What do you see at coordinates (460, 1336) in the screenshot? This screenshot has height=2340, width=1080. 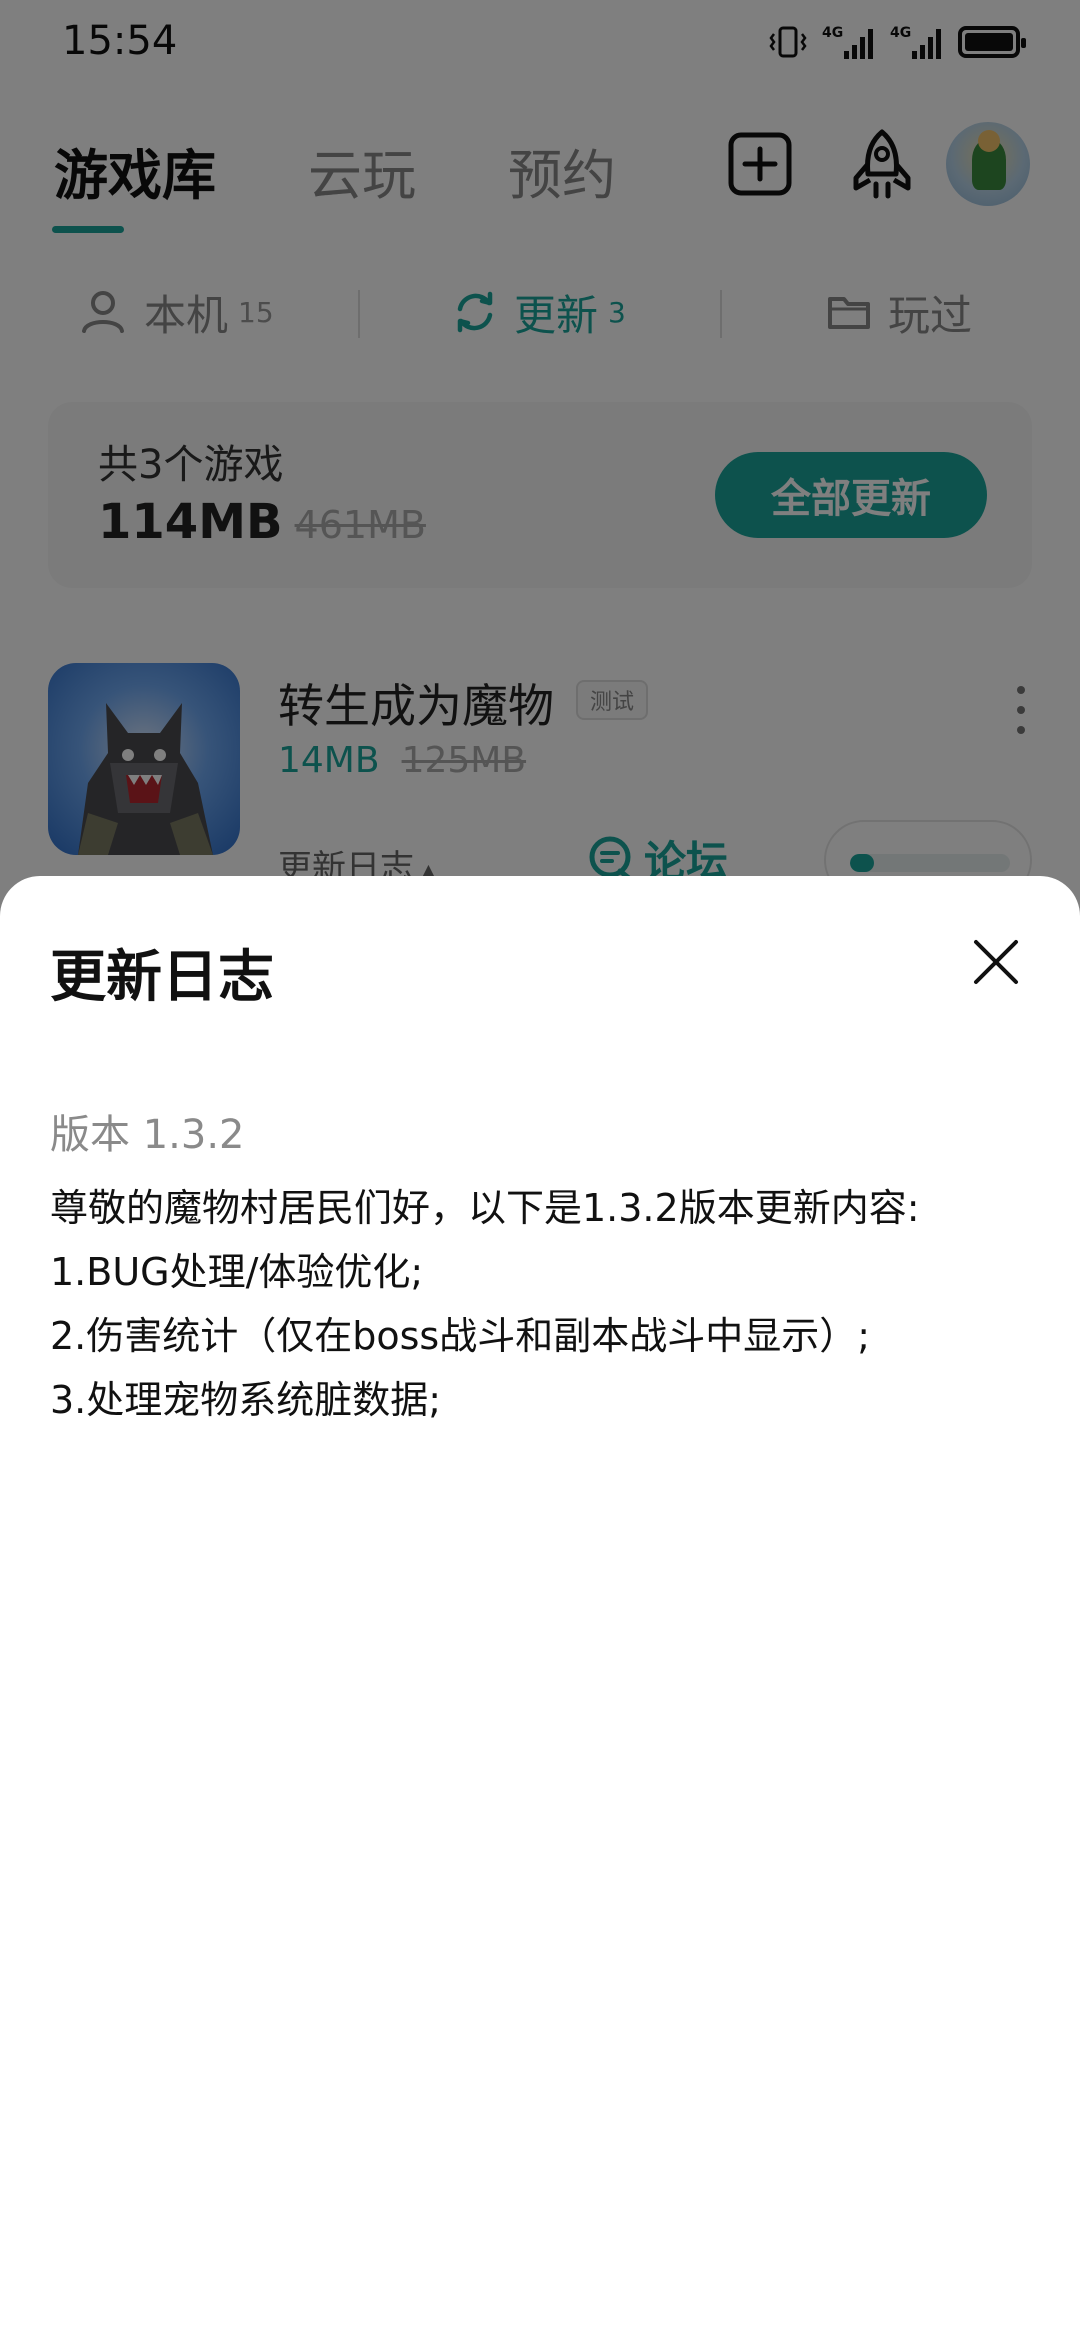 I see `changelog-line: 2.伤害统计（仅在boss战斗和副本战斗中显示）;` at bounding box center [460, 1336].